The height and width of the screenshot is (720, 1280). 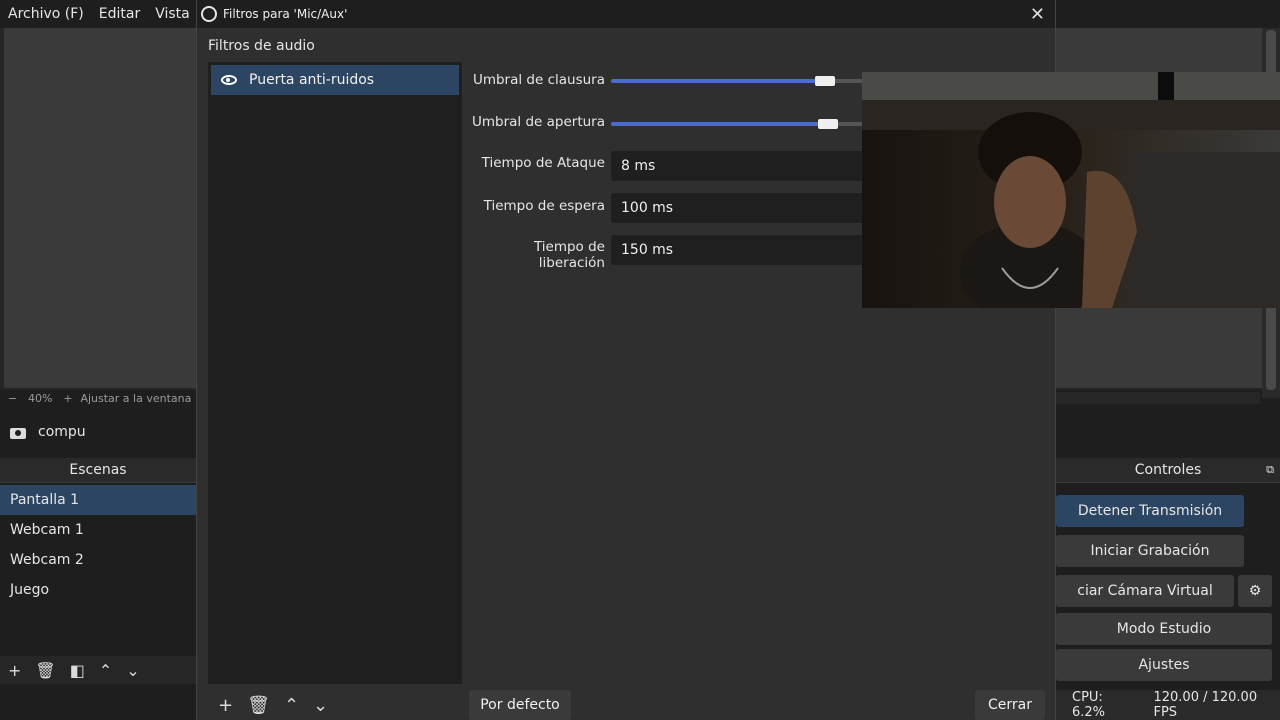 I want to click on scene-filters-button: ◧, so click(x=77, y=670).